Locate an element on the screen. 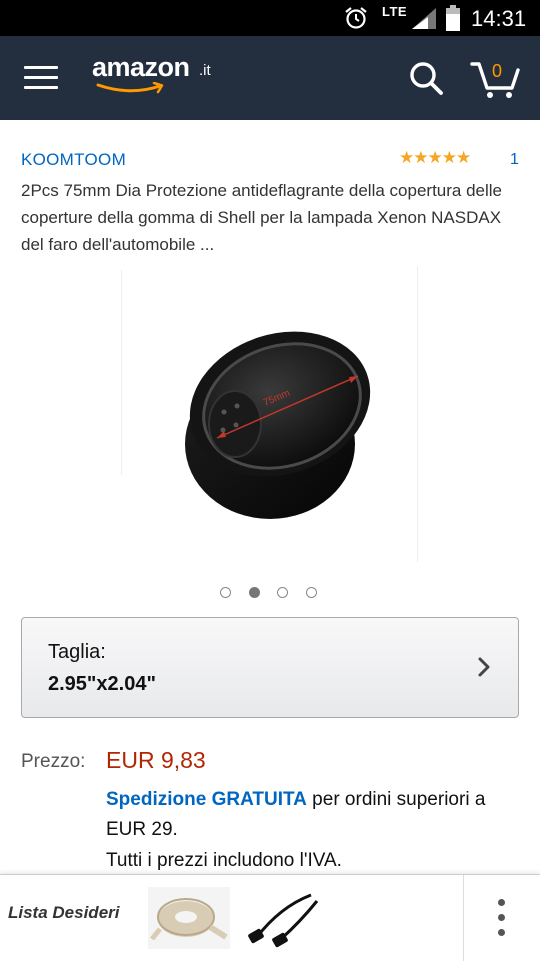 The width and height of the screenshot is (540, 961). network-type: LTE is located at coordinates (395, 11).